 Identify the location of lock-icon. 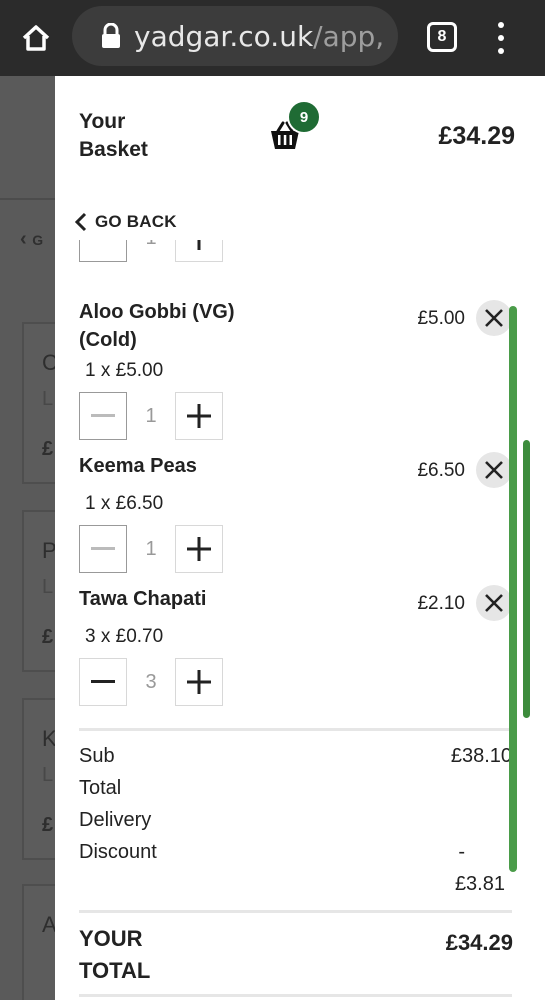
(111, 35).